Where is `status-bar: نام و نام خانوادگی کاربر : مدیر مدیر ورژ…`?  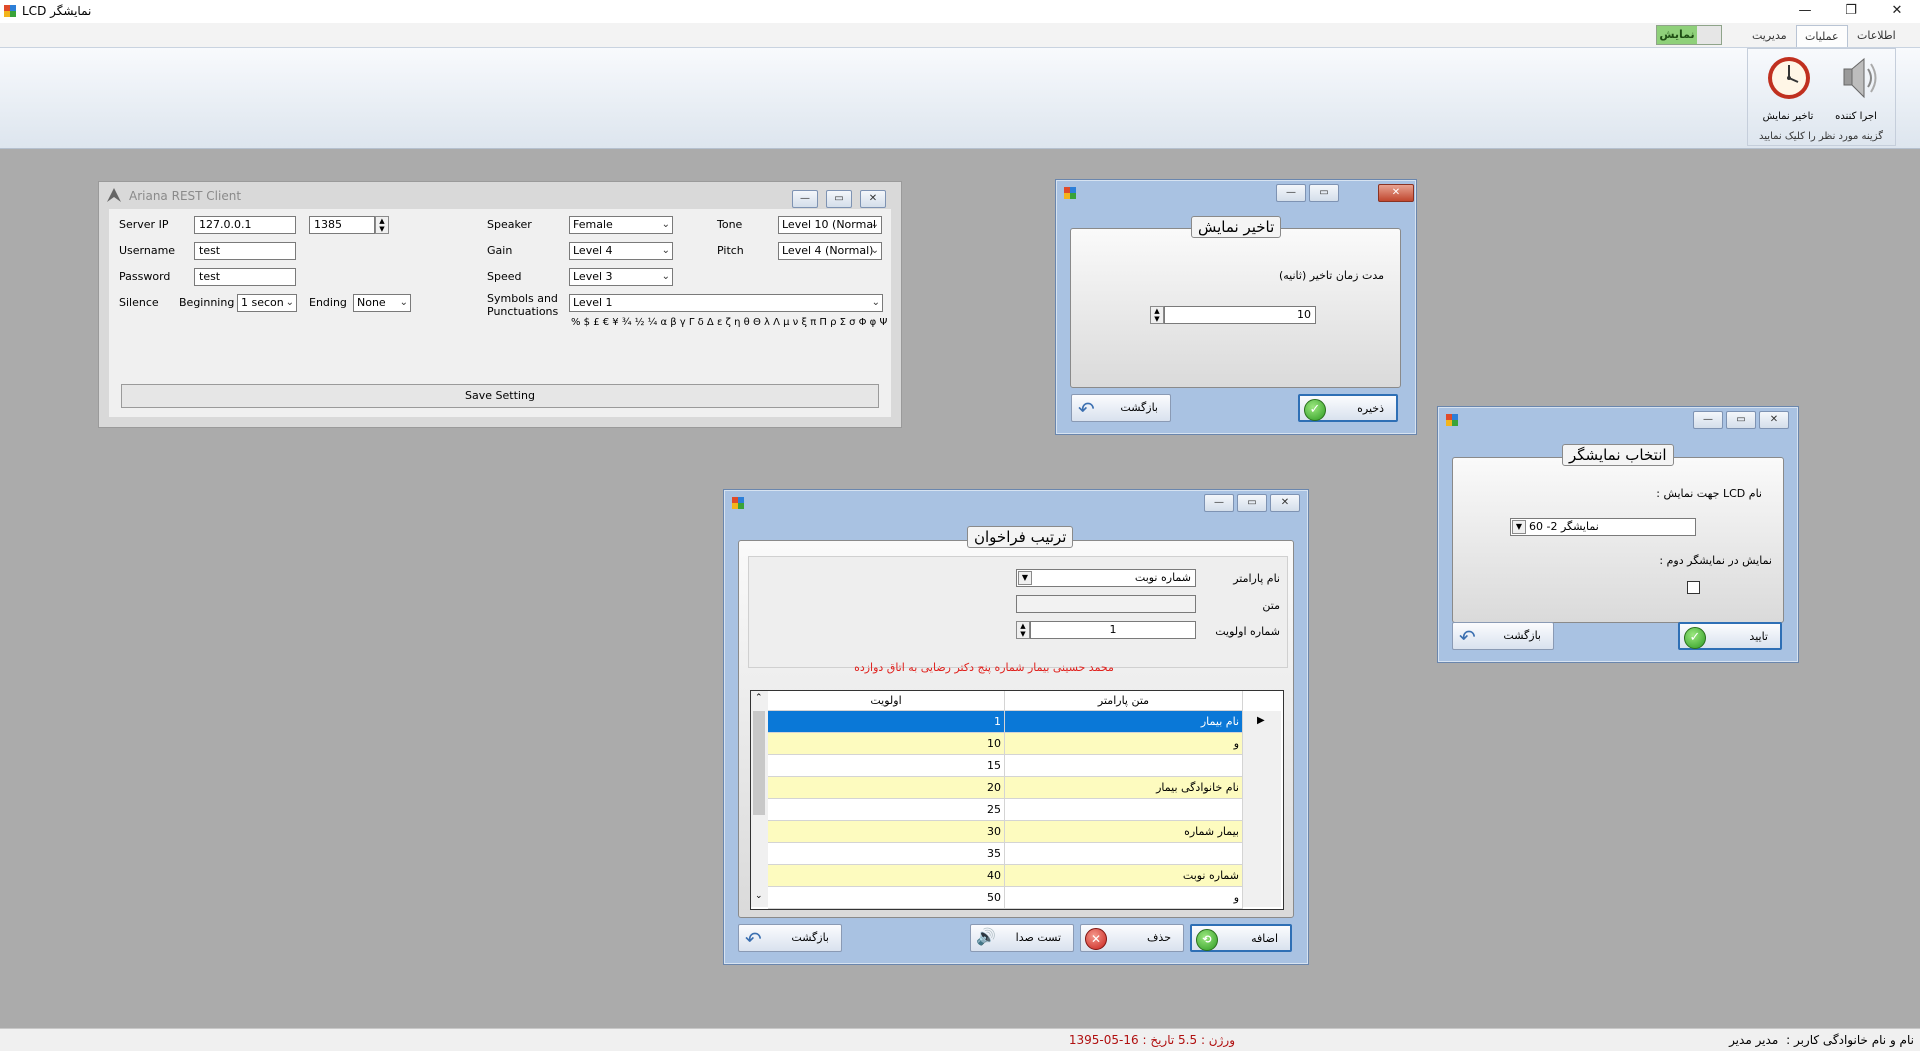
status-bar: نام و نام خانوادگی کاربر : مدیر مدیر ورژ… is located at coordinates (960, 1039).